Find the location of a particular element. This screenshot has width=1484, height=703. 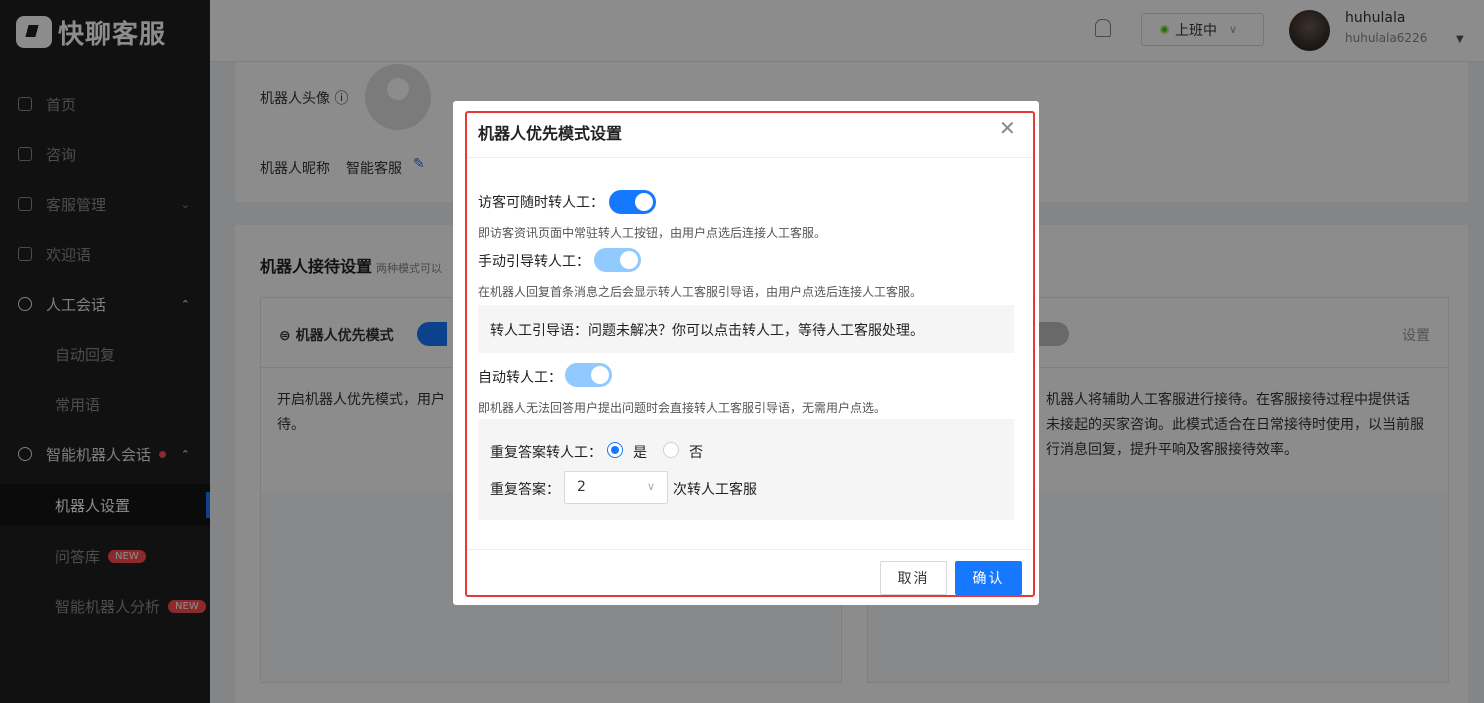

close-icon: ✕ is located at coordinates (1007, 128).